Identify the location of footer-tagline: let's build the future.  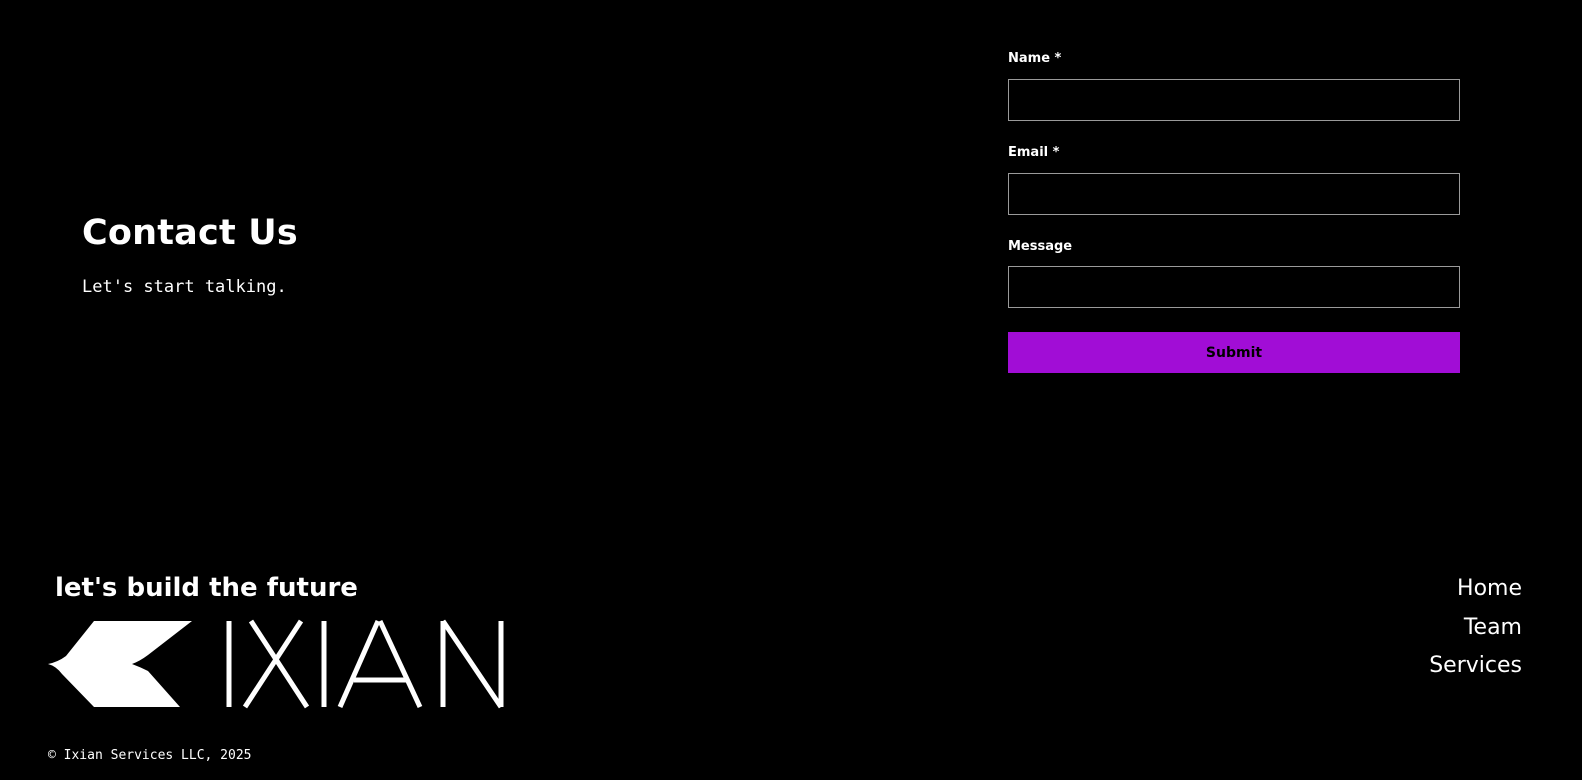
(206, 588).